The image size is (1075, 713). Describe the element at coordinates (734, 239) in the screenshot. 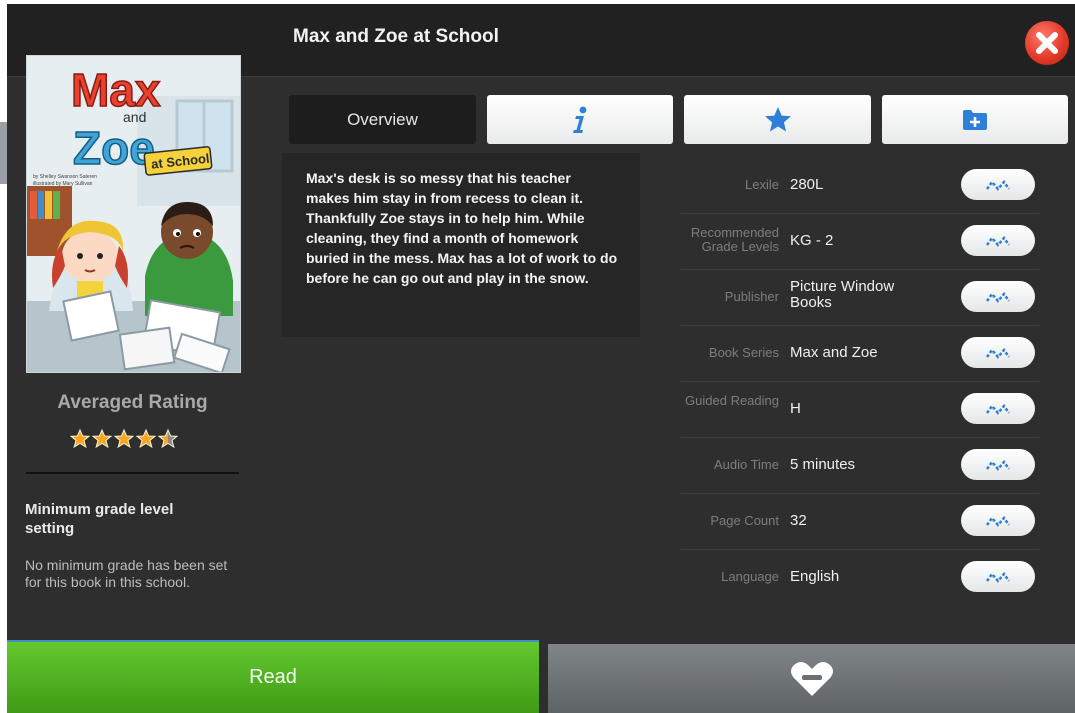

I see `detail-label: Recommended Grade Levels` at that location.